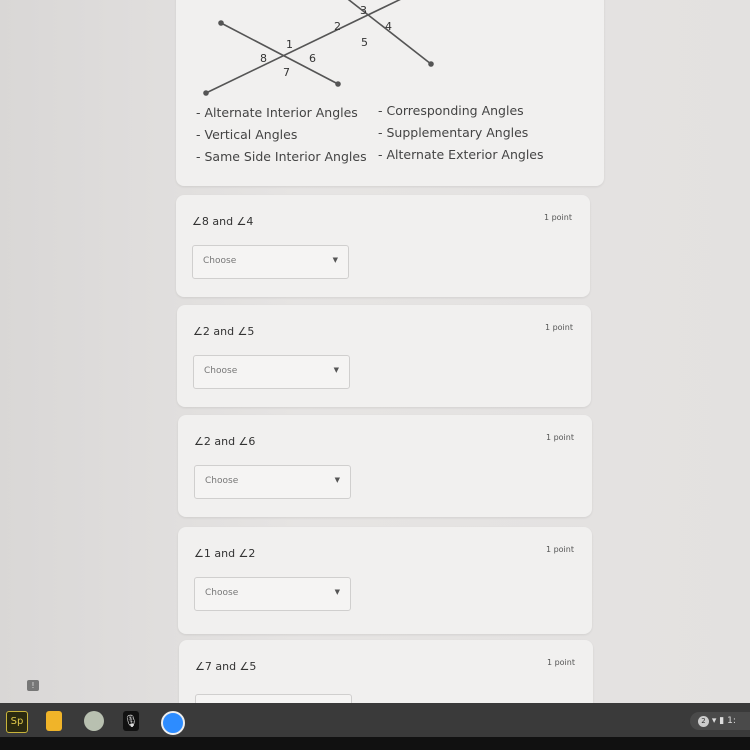 The width and height of the screenshot is (750, 750). What do you see at coordinates (385, 580) in the screenshot?
I see `question-card: ∠1 and ∠2 1 point Choose ▼` at bounding box center [385, 580].